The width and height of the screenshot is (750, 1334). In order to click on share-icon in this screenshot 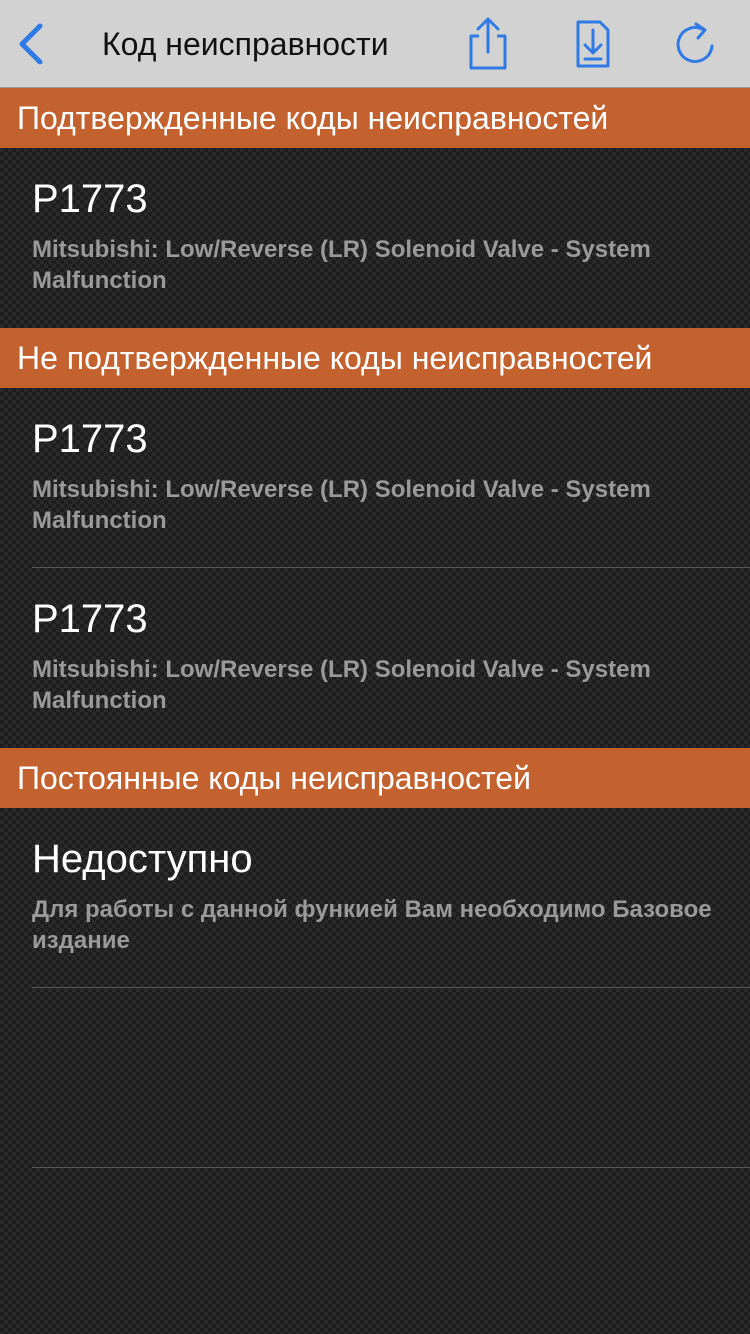, I will do `click(488, 43)`.